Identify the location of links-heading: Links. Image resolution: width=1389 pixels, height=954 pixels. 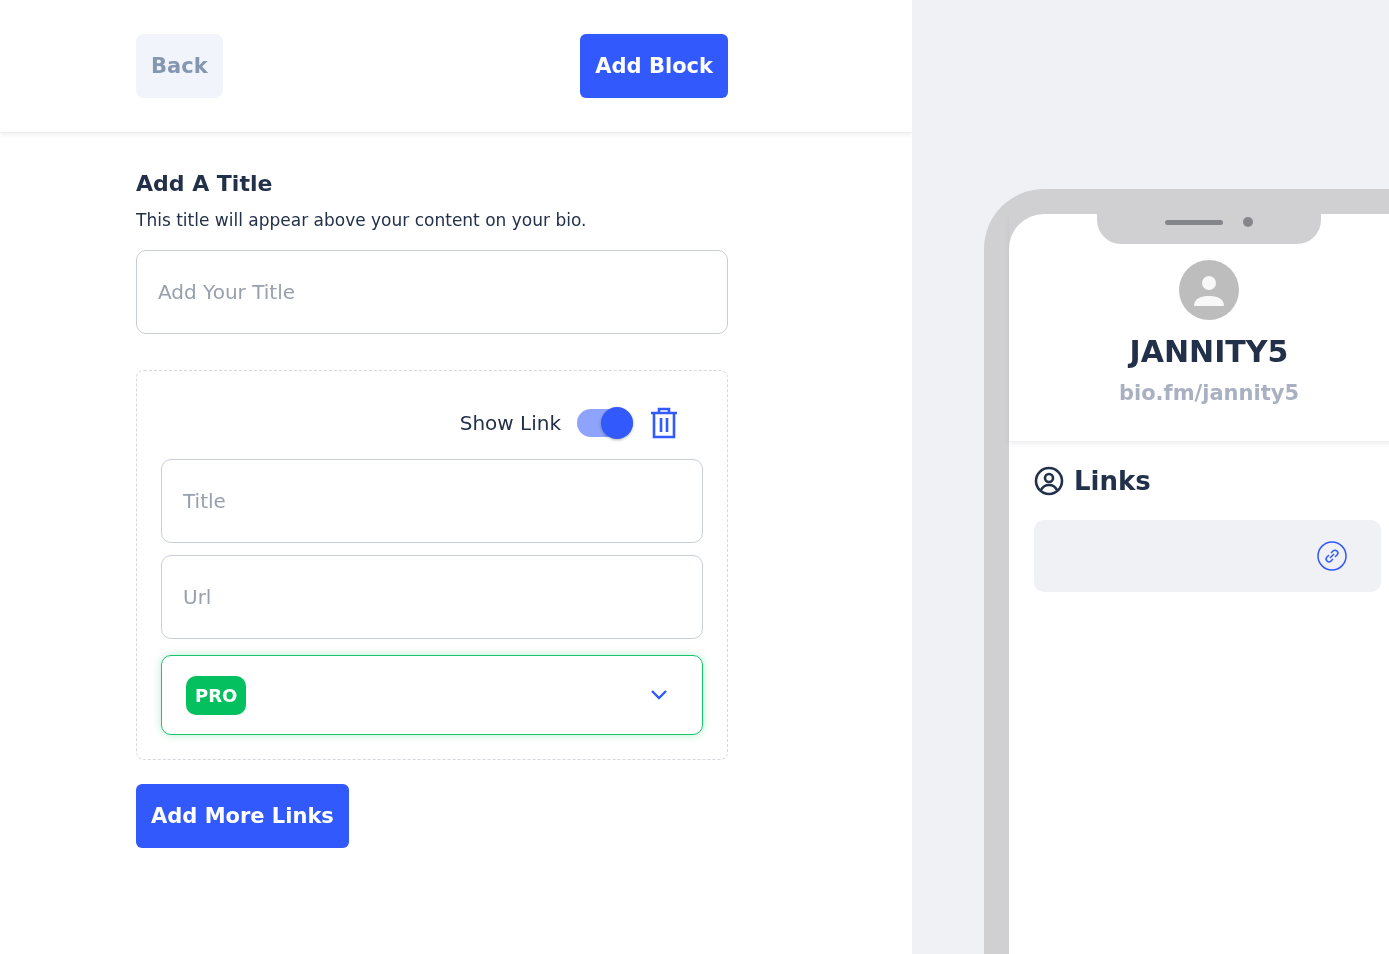
(1112, 481).